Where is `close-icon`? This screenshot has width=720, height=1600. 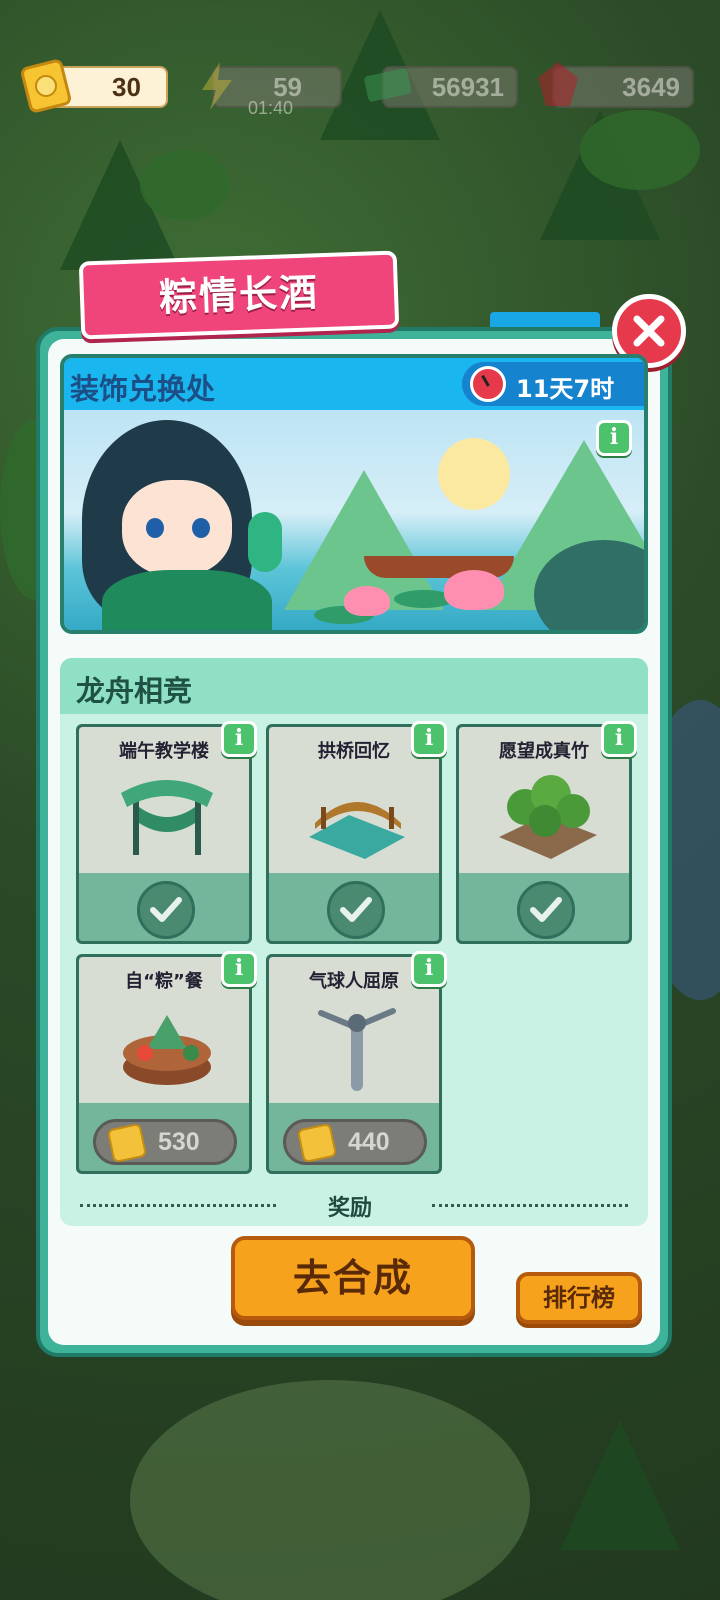
close-icon is located at coordinates (649, 331).